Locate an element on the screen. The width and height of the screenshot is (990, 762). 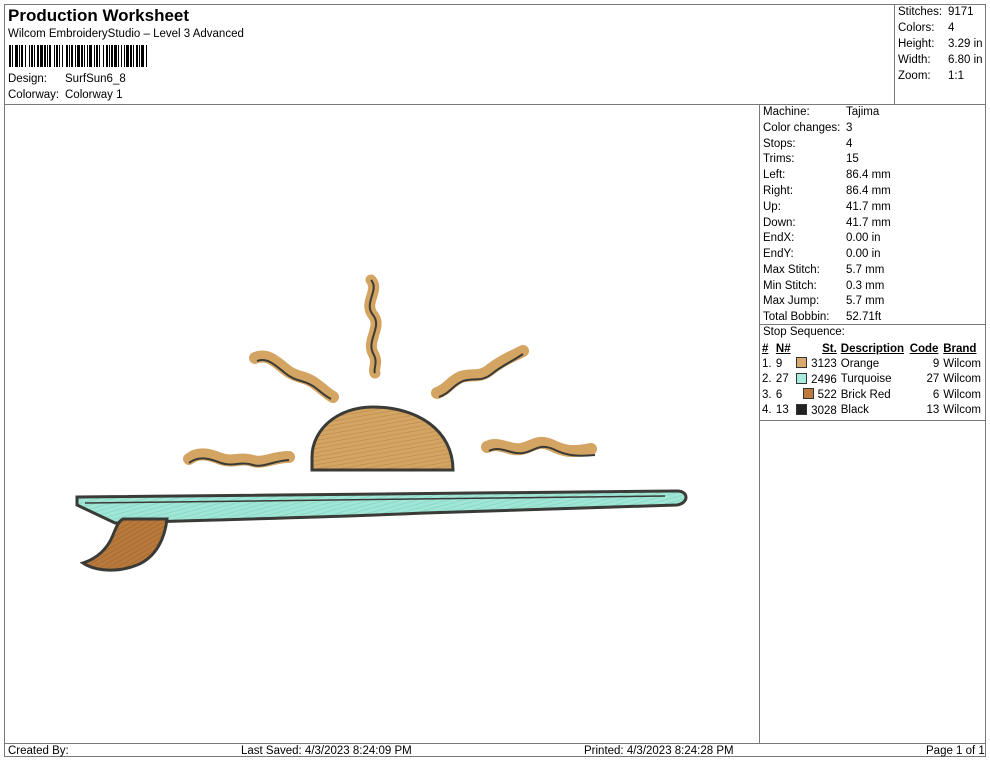
left-row: Left: 86.4 mm is located at coordinates (827, 175).